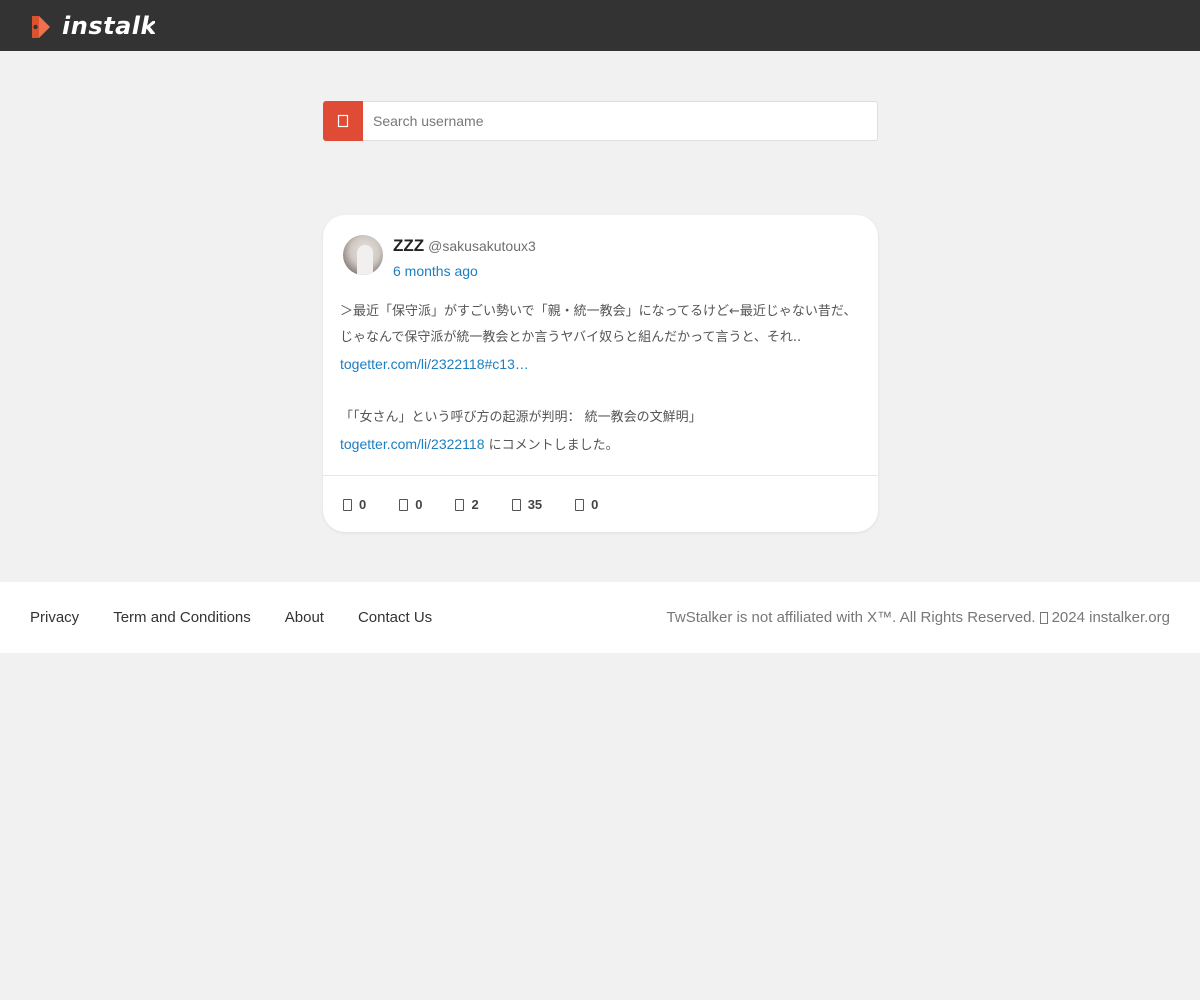 This screenshot has height=1000, width=1200. Describe the element at coordinates (595, 504) in the screenshot. I see `bookmark-count: 0` at that location.